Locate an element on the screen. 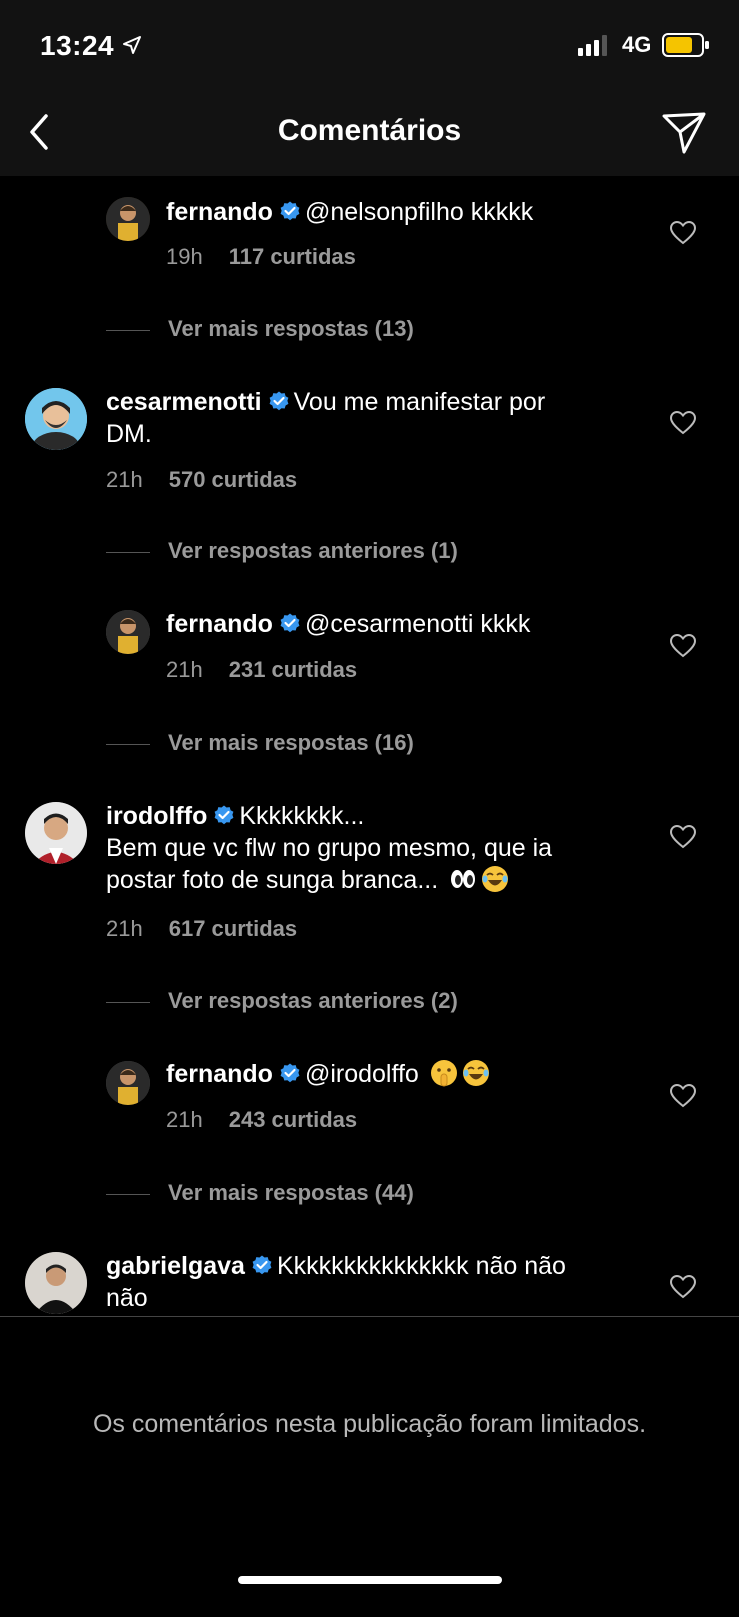 This screenshot has height=1617, width=739. comment-text: fernando @nelsonpfilho kkkkk is located at coordinates (406, 212).